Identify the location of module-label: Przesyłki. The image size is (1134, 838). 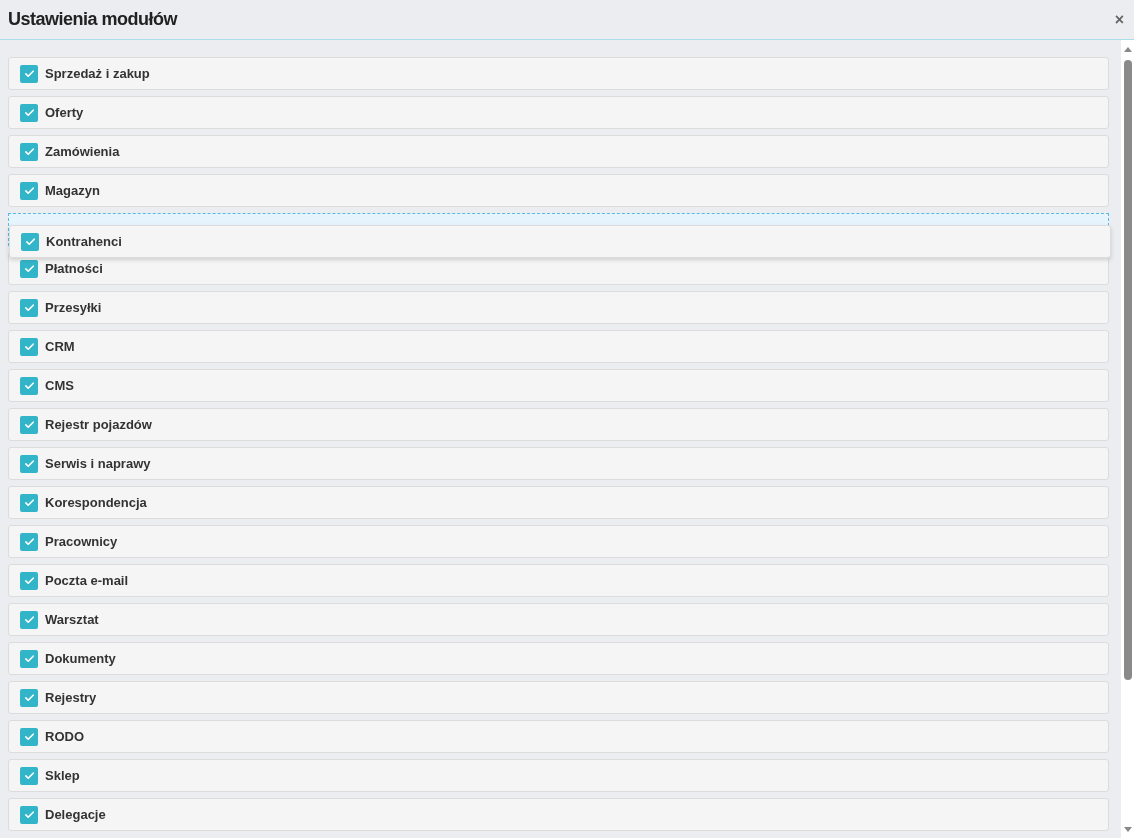
(73, 307).